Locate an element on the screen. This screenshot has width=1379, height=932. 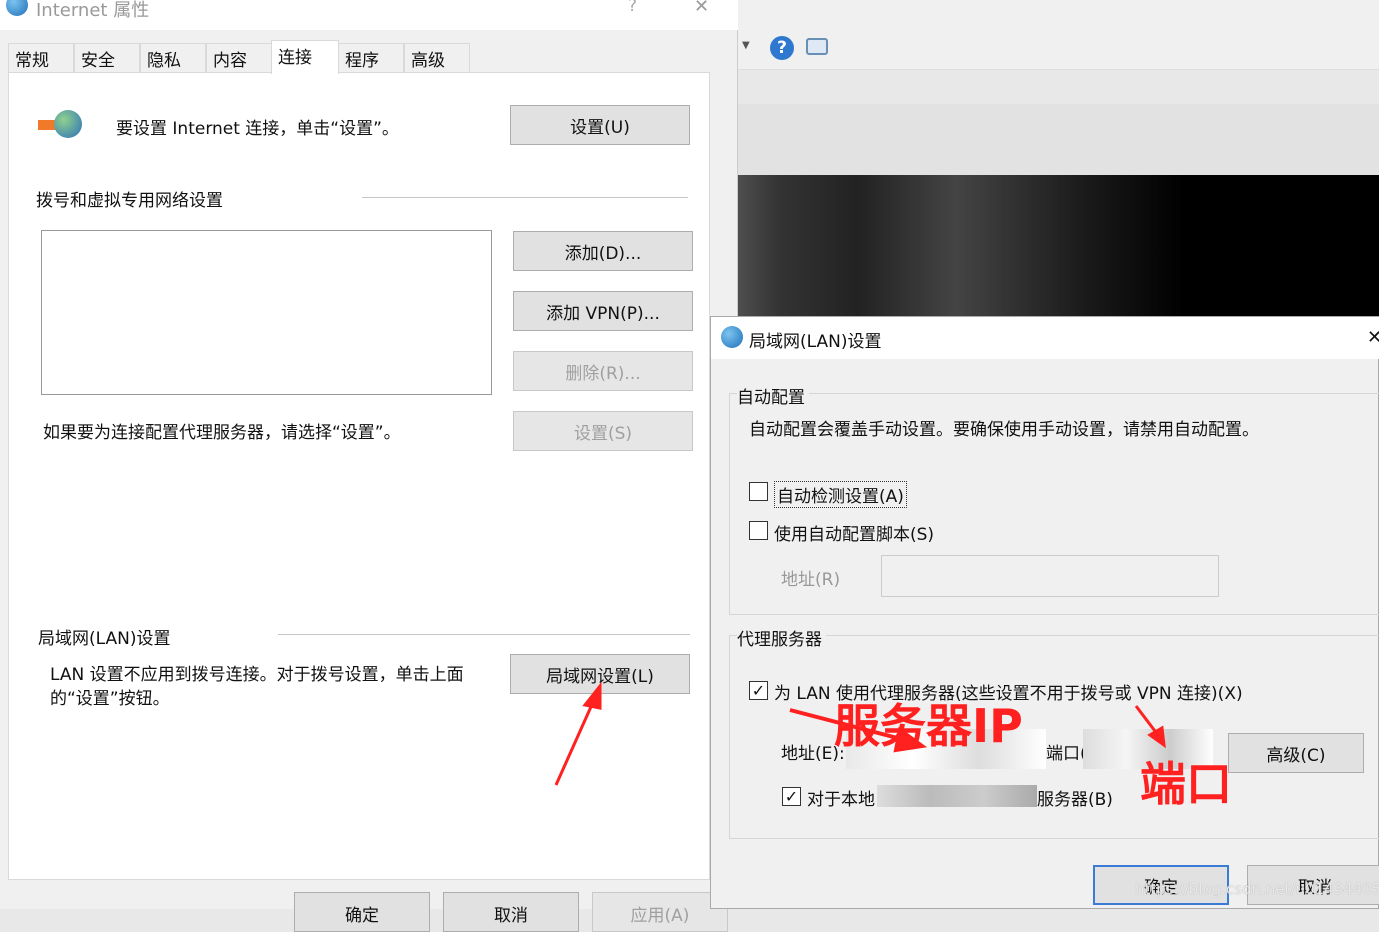
annotation-port: 端口 is located at coordinates (1186, 784).